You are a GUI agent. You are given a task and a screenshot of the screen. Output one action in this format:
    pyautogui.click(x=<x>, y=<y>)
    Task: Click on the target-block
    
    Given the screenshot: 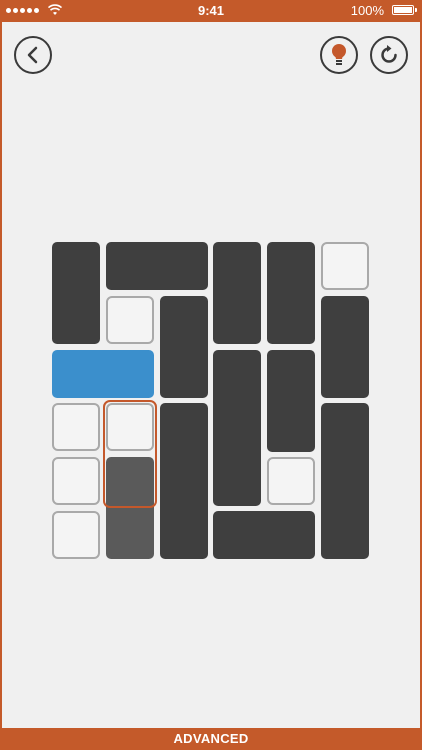 What is the action you would take?
    pyautogui.click(x=103, y=374)
    